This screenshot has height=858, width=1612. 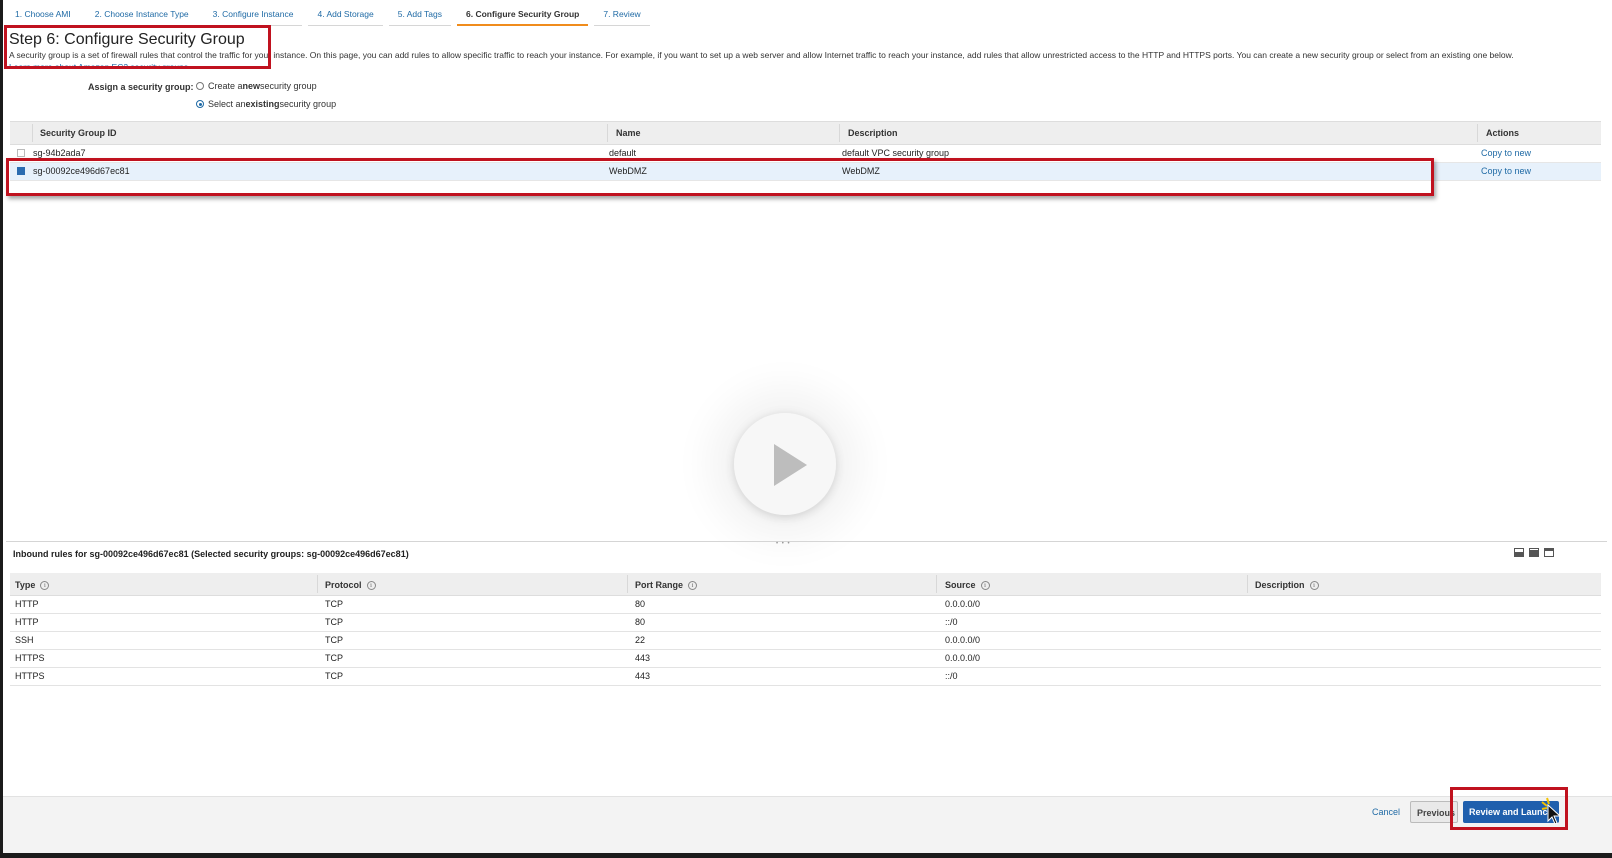 What do you see at coordinates (1549, 552) in the screenshot?
I see `panel-full-icon` at bounding box center [1549, 552].